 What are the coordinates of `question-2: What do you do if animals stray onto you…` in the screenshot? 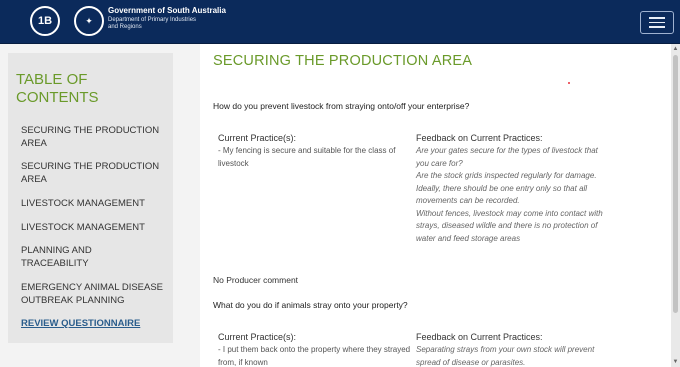 It's located at (310, 305).